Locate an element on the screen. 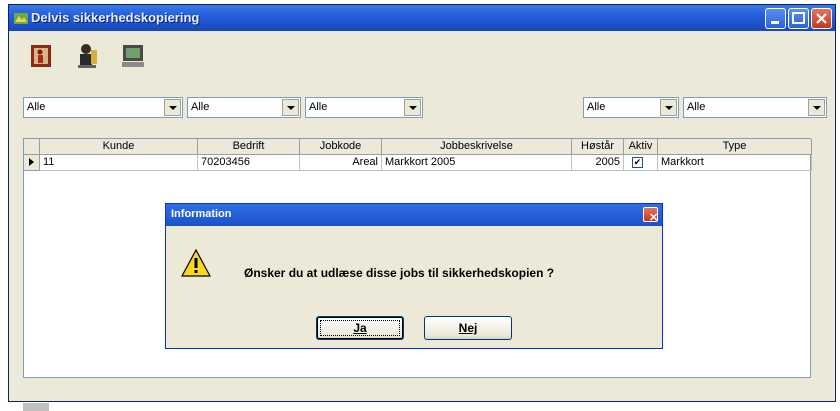  cell-jobbeskrivelse: Markkort 2005 is located at coordinates (477, 163).